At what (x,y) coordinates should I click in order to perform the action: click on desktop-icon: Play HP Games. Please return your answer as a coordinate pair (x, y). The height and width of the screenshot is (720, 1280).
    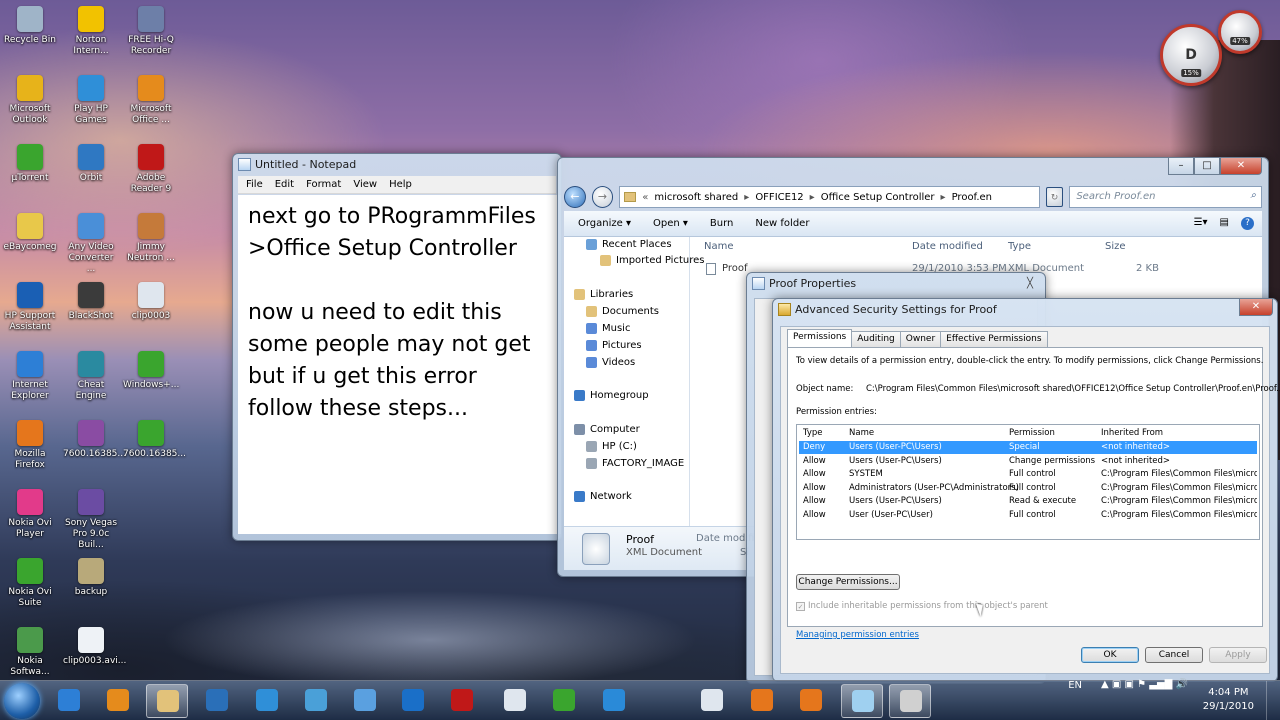
    Looking at the image, I should click on (91, 105).